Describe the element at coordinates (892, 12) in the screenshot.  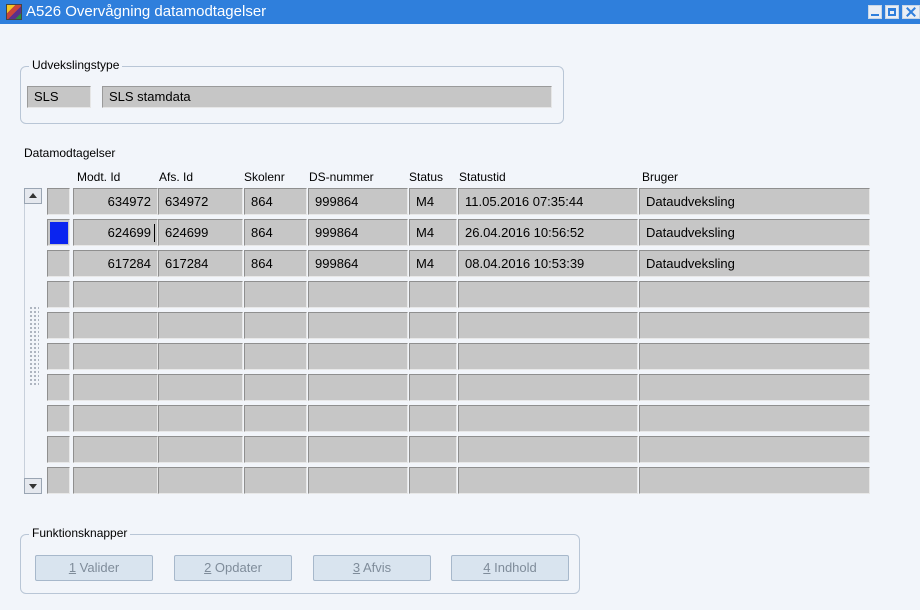
I see `maximize-icon` at that location.